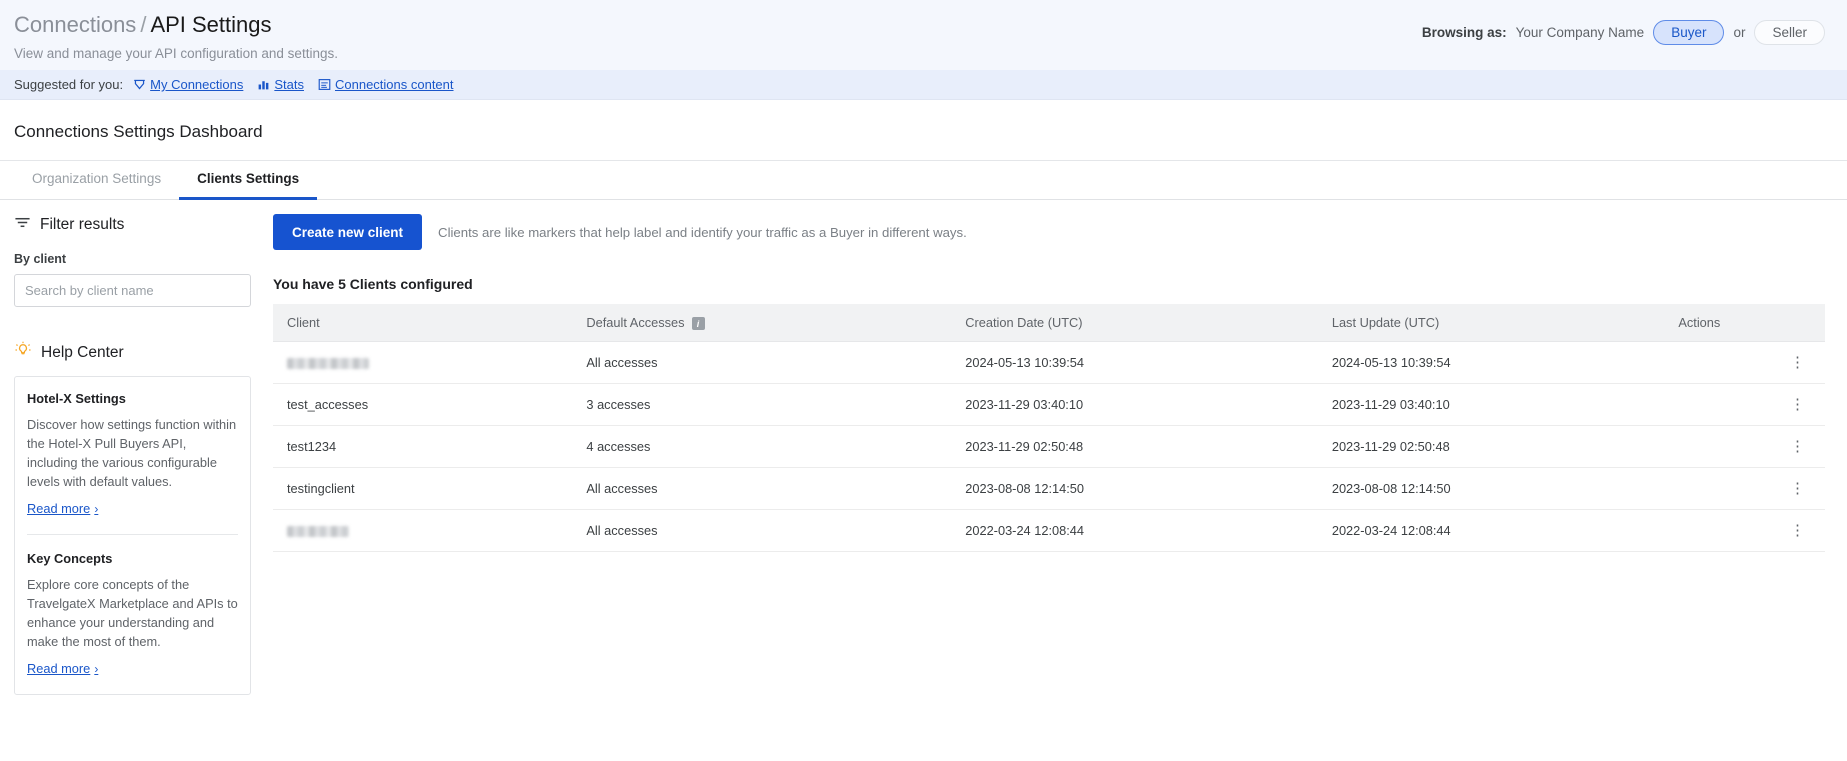  I want to click on by-client-label: By client, so click(40, 259).